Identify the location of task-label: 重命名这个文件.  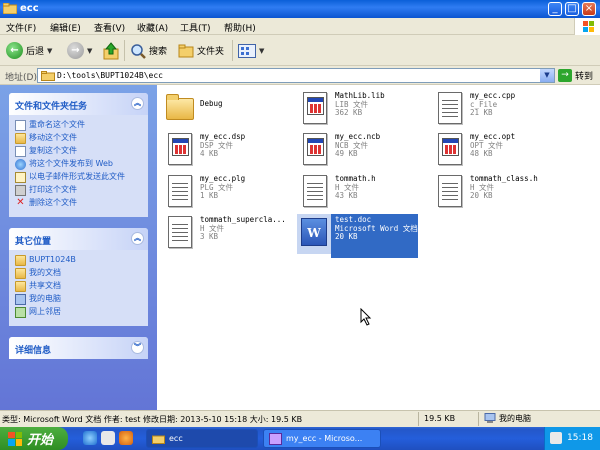
(57, 124).